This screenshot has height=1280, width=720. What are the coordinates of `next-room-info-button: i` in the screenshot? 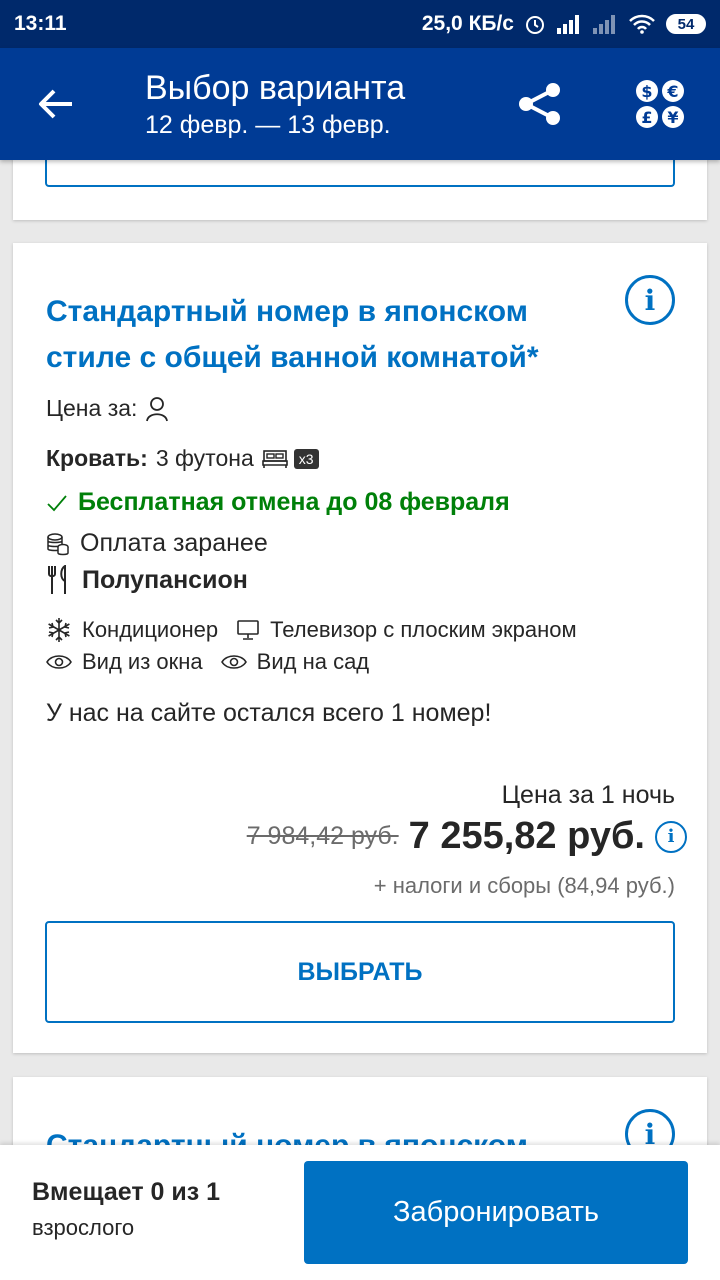 It's located at (650, 1127).